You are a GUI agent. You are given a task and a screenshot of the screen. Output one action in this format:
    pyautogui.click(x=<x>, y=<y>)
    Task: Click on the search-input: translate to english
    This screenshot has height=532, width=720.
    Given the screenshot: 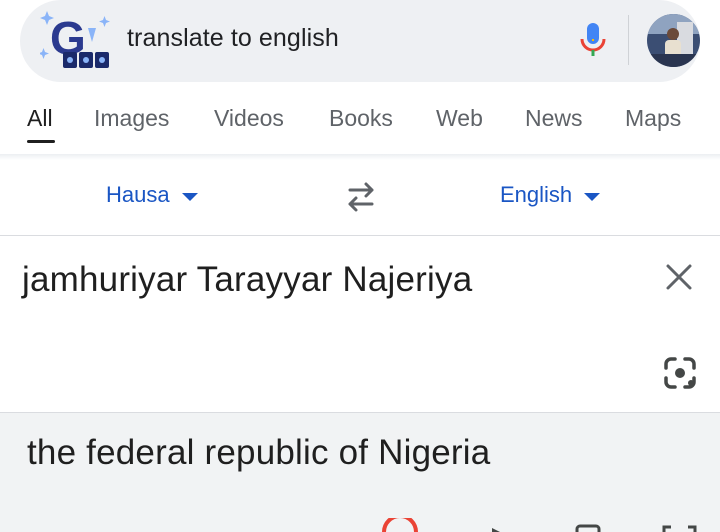 What is the action you would take?
    pyautogui.click(x=233, y=38)
    